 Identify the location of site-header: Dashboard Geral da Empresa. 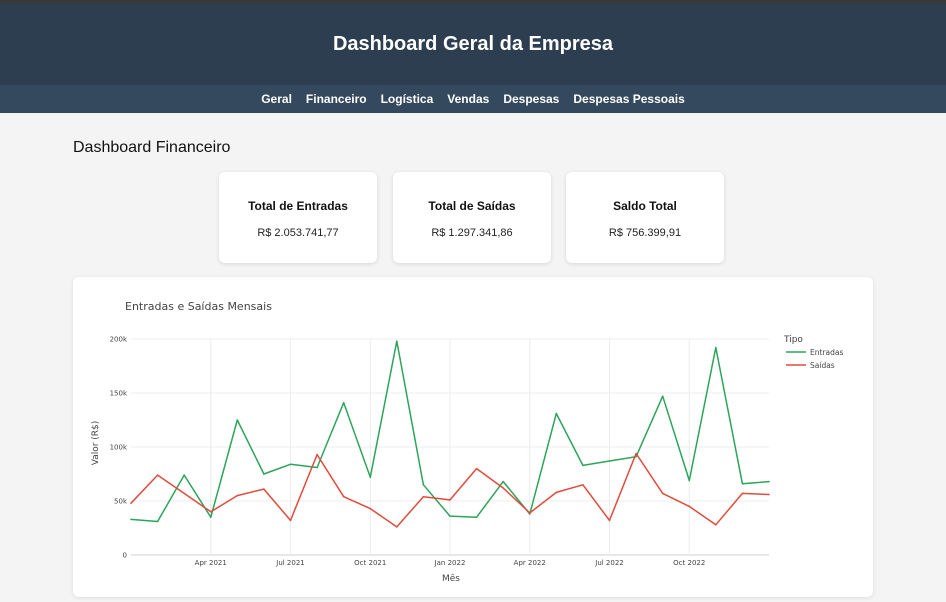
(473, 44).